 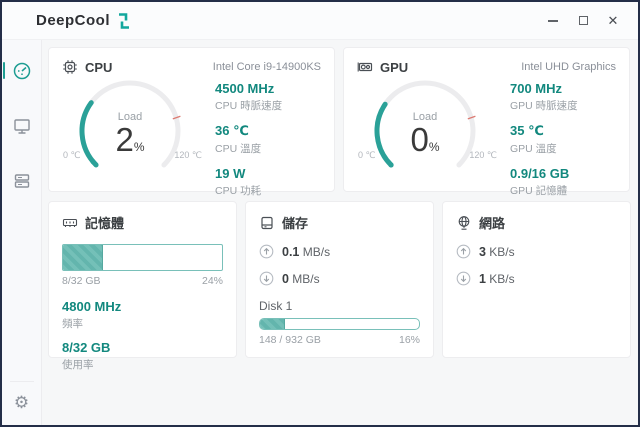 I want to click on network-card: 網路 3 KB/s 1 KB/s, so click(x=536, y=279).